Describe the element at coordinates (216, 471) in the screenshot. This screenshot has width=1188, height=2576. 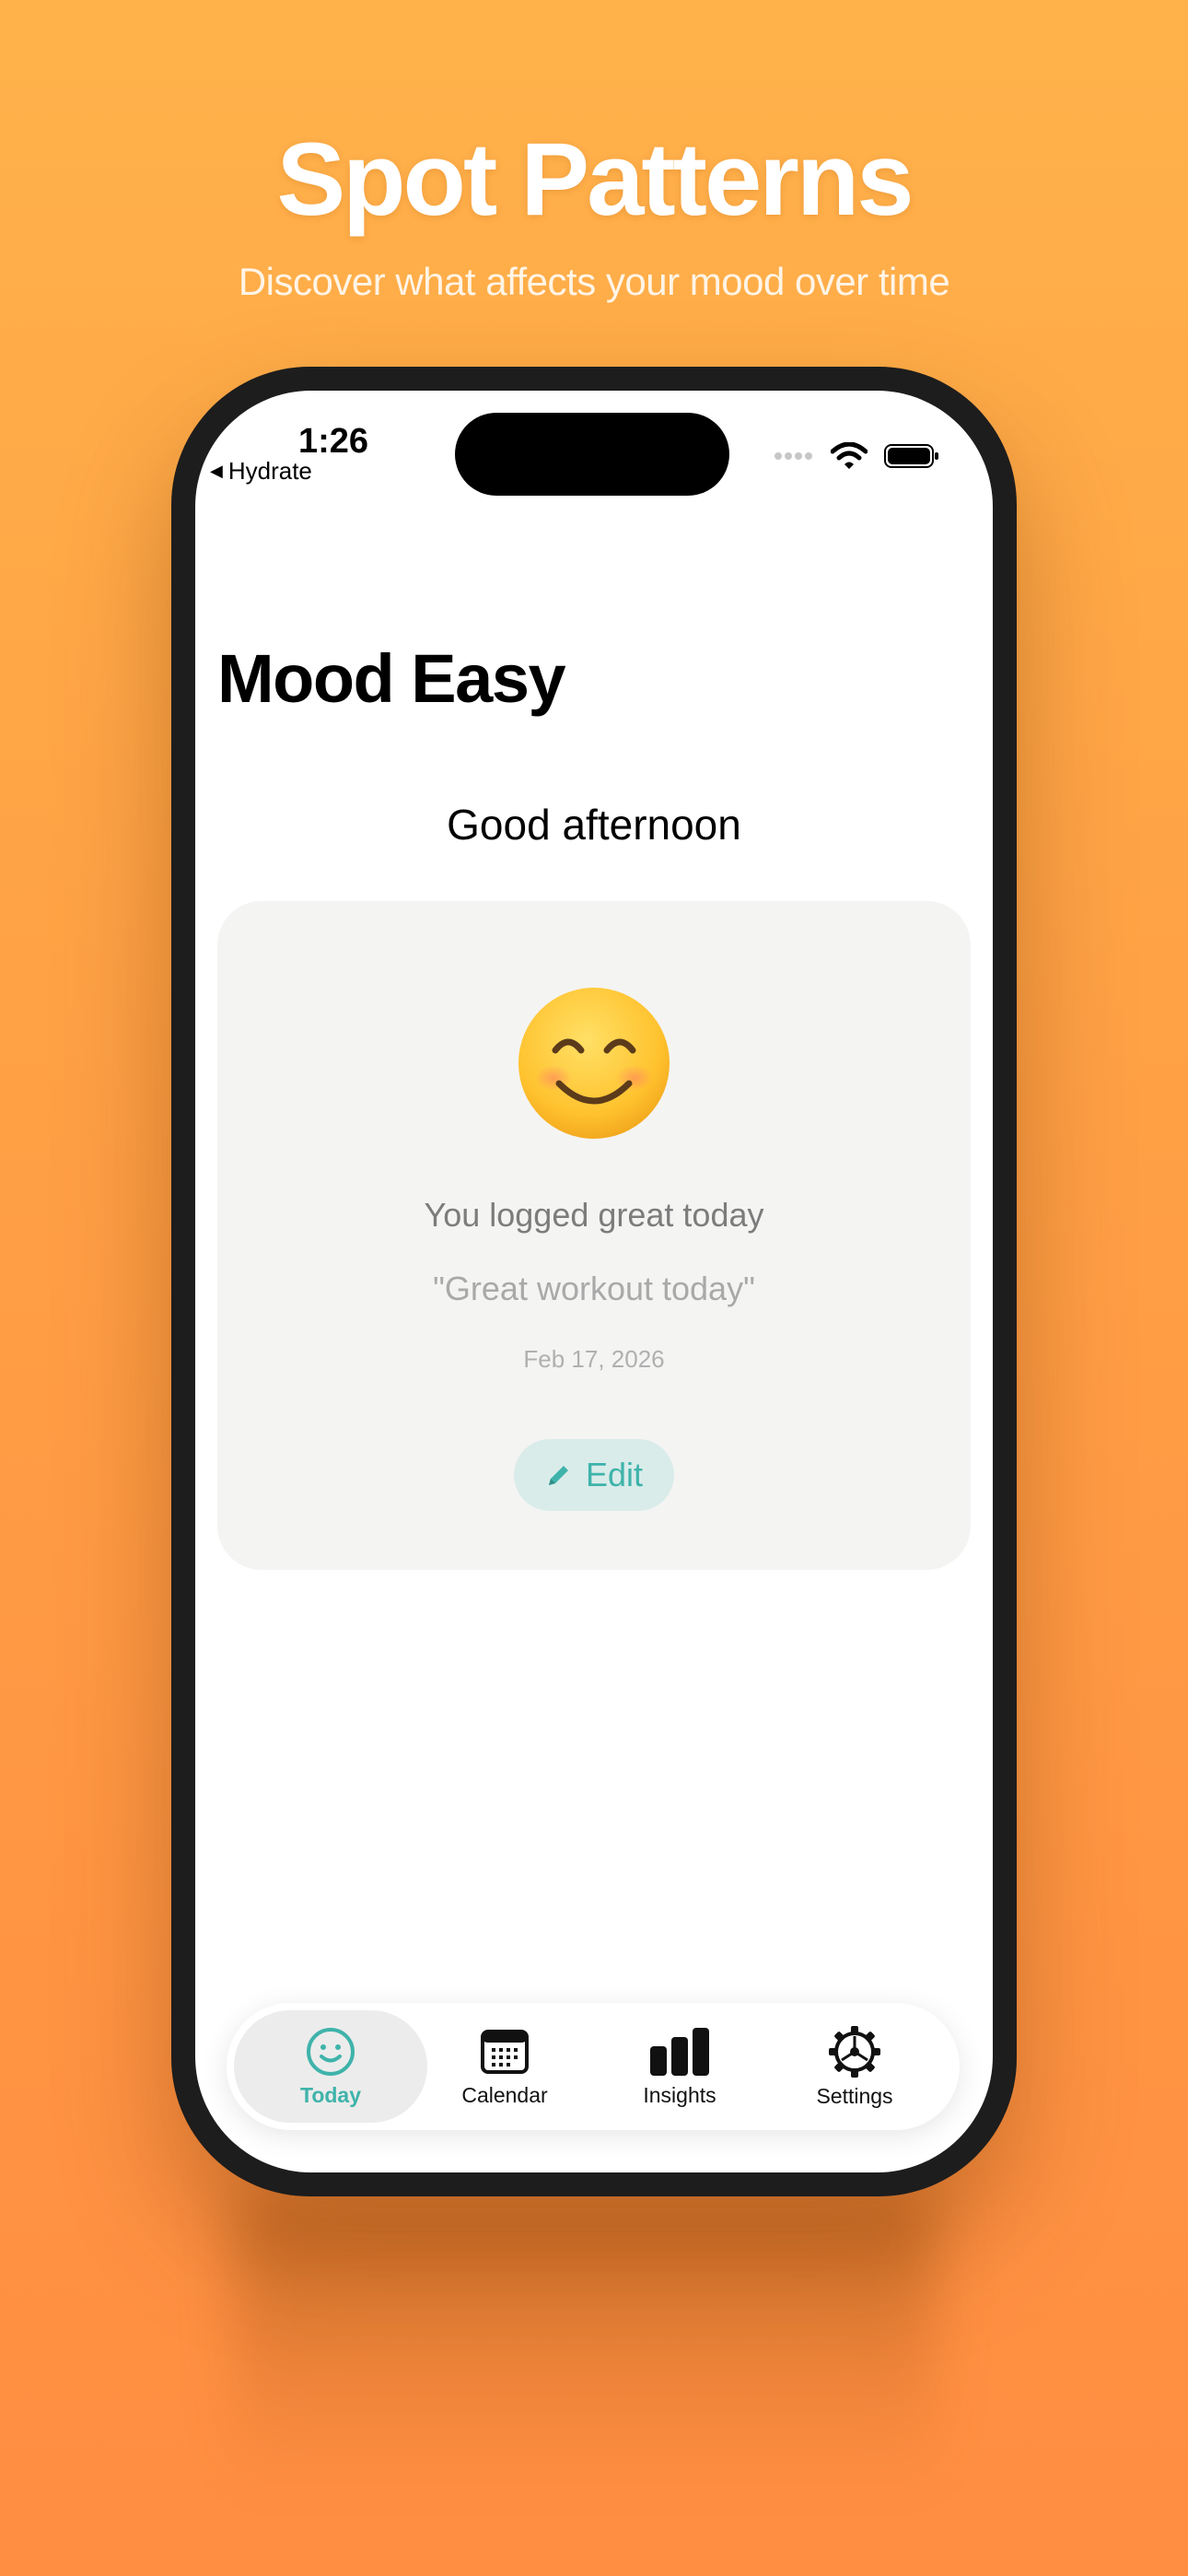
I see `back-triangle-icon: ◀` at that location.